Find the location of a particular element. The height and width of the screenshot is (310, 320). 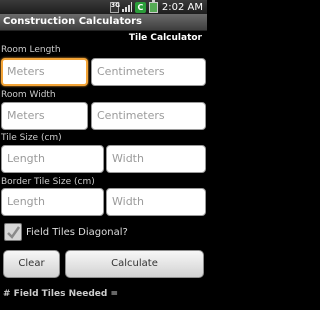

room-width-label: Room Width is located at coordinates (28, 95).